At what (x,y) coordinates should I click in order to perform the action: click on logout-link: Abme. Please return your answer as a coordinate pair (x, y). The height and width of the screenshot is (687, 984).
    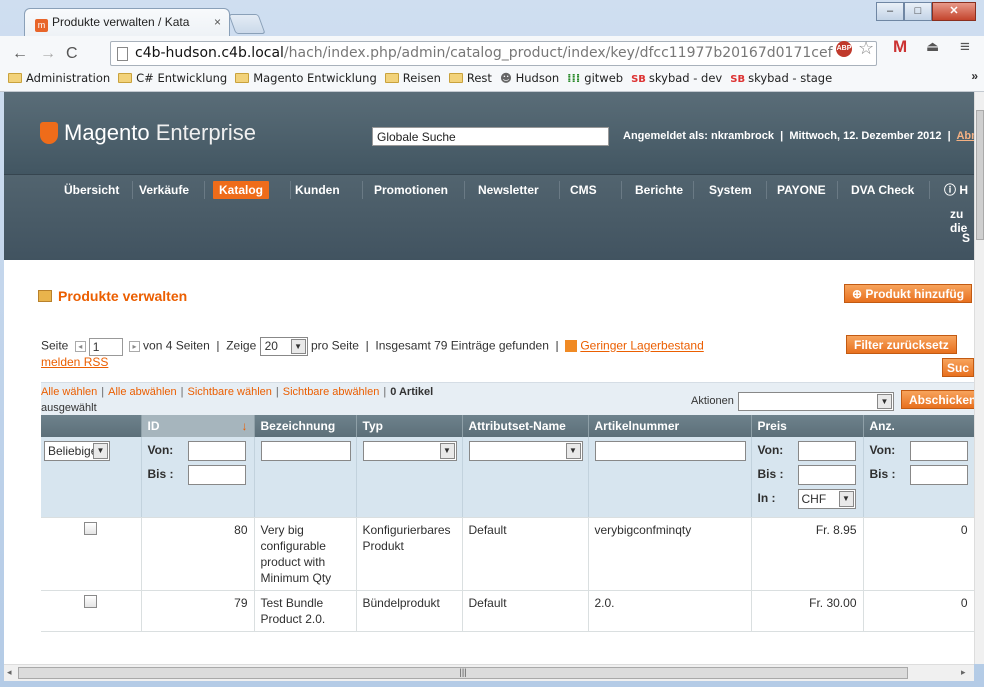
    Looking at the image, I should click on (965, 136).